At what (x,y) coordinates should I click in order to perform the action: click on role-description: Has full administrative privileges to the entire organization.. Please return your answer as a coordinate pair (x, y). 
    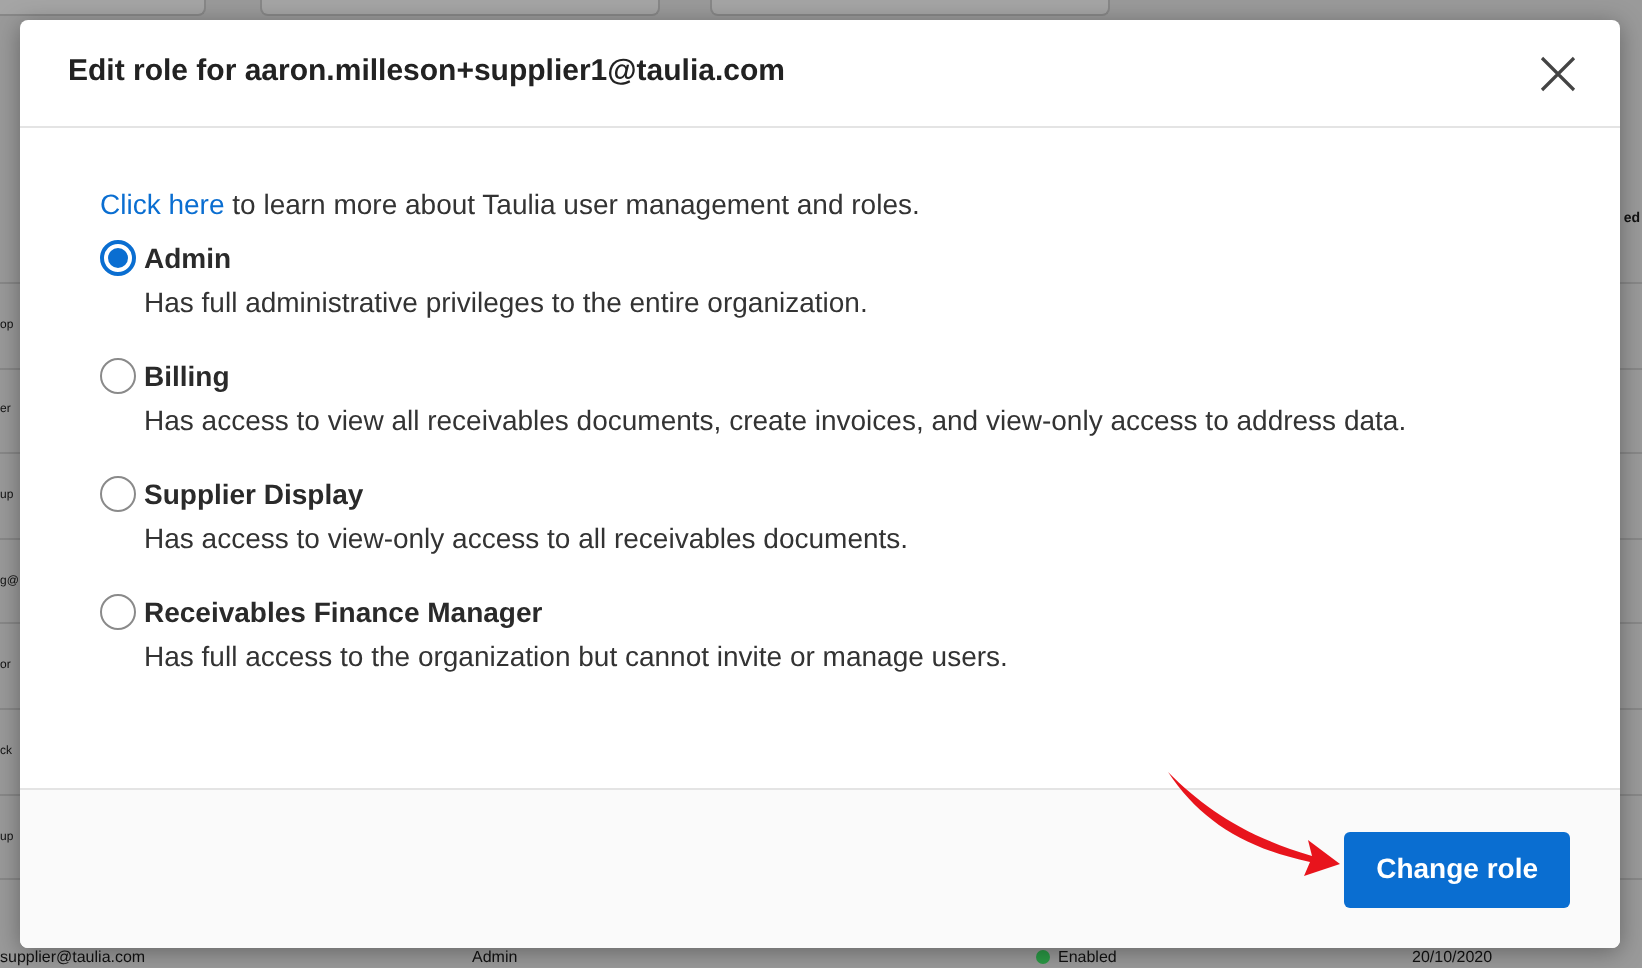
    Looking at the image, I should click on (507, 303).